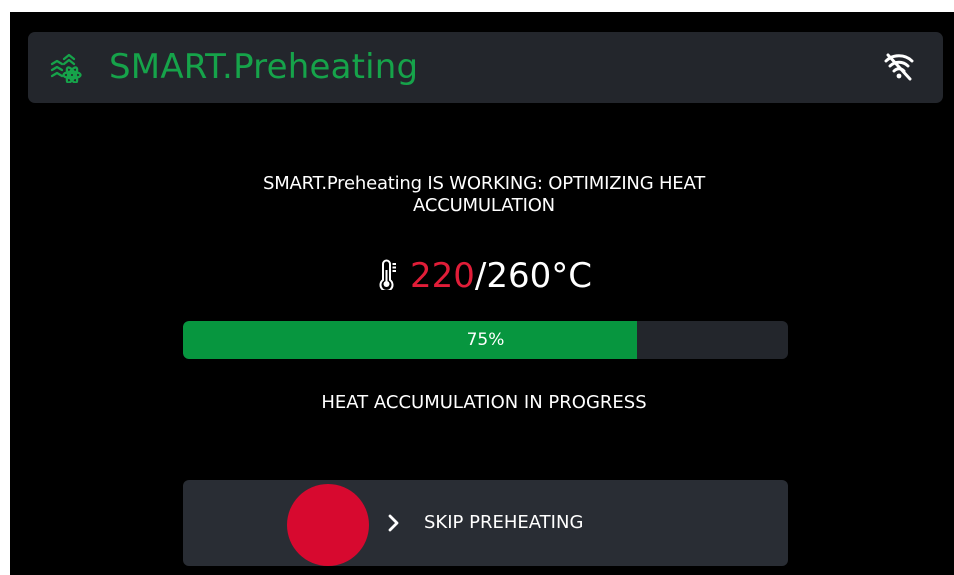 Image resolution: width=954 pixels, height=575 pixels. What do you see at coordinates (484, 402) in the screenshot?
I see `progress-status: HEAT ACCUMULATION IN PROGRESS` at bounding box center [484, 402].